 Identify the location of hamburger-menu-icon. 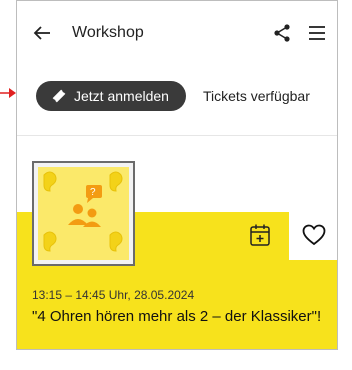
(317, 33).